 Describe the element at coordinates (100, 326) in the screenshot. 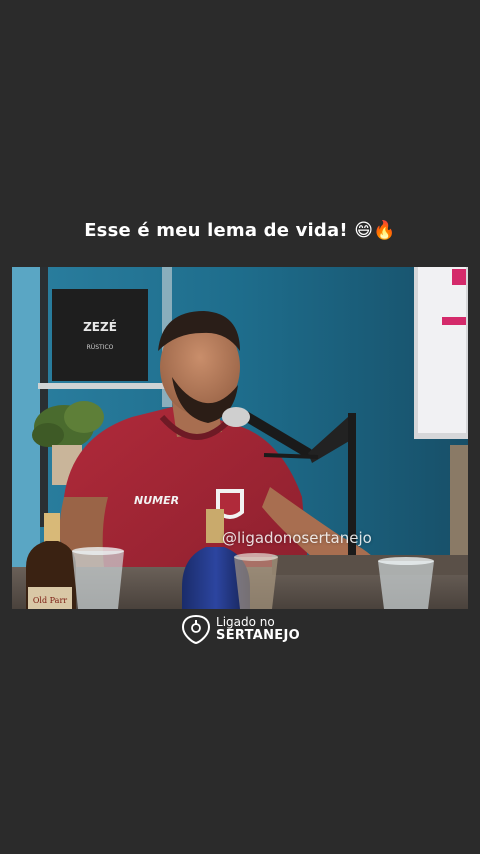

I see `box-logo-top: ZEZÉ` at that location.